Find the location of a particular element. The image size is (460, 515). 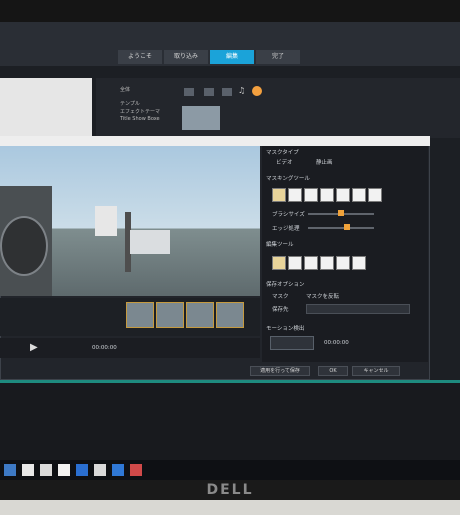

desk is located at coordinates (230, 507).